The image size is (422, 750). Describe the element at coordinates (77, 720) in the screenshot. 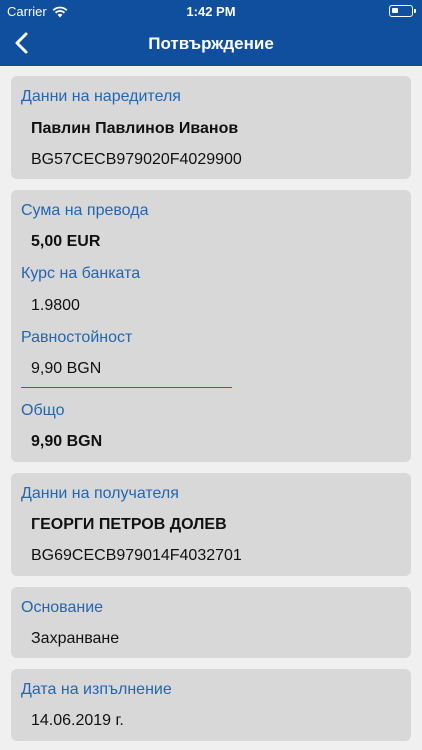

I see `execution-date-value: 14.06.2019 г.` at that location.